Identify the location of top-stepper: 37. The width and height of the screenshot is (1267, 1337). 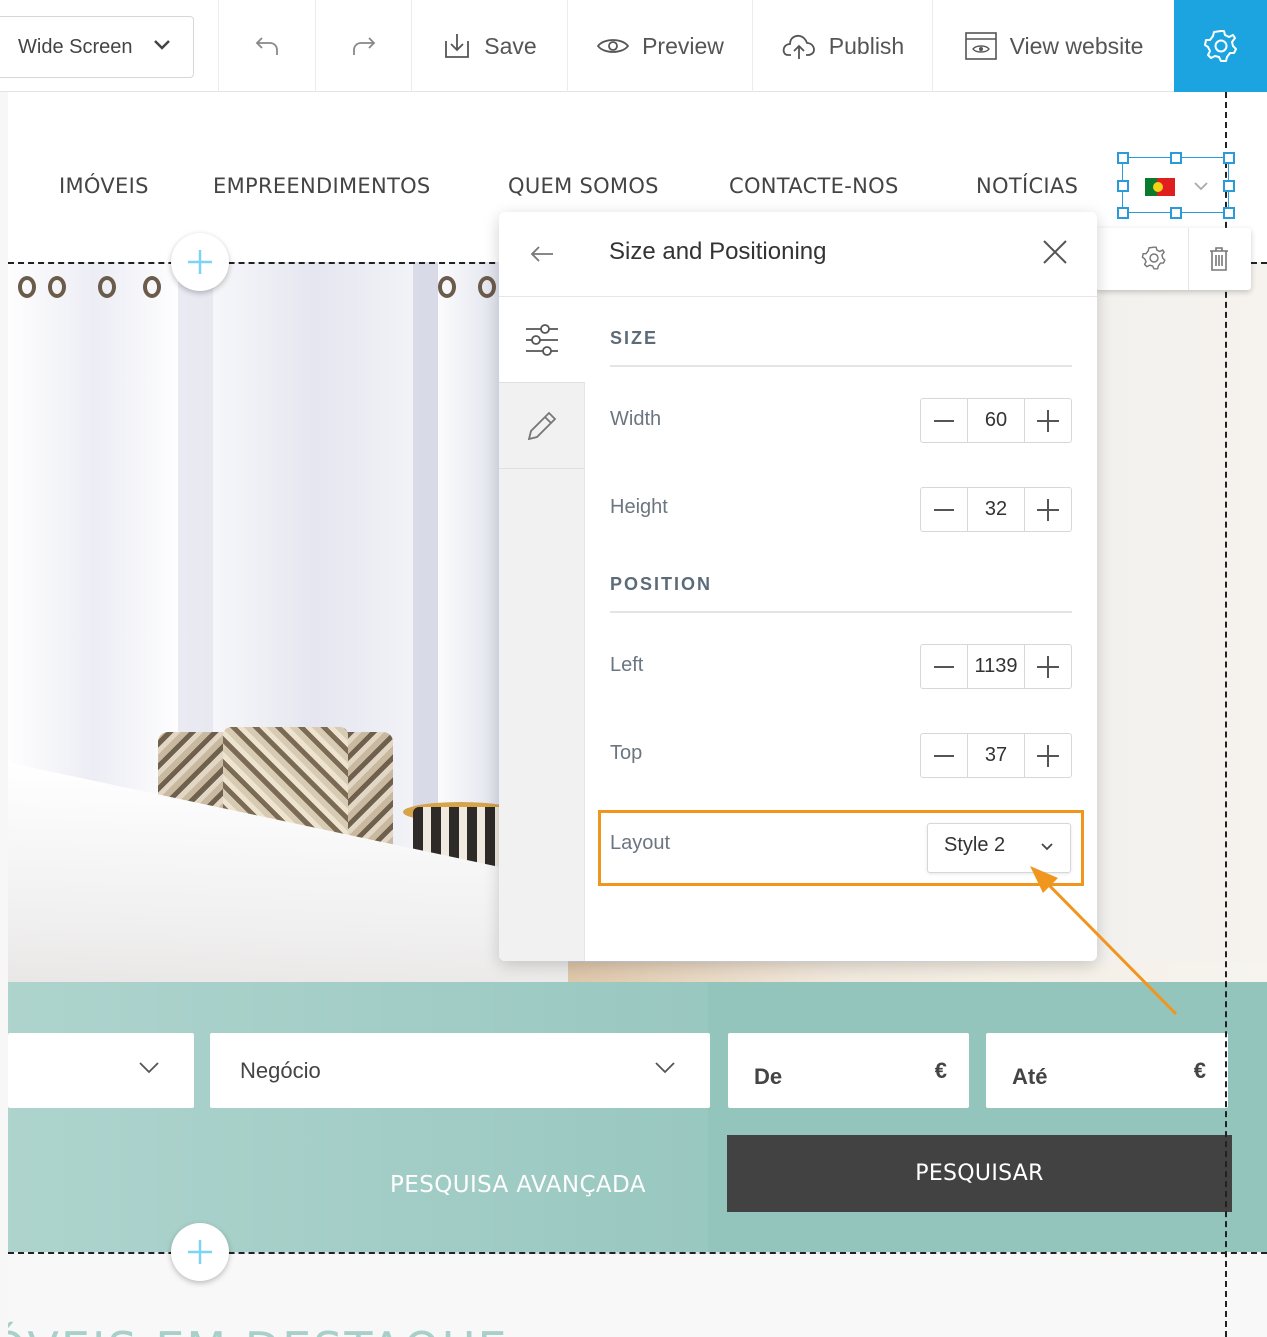
(996, 755).